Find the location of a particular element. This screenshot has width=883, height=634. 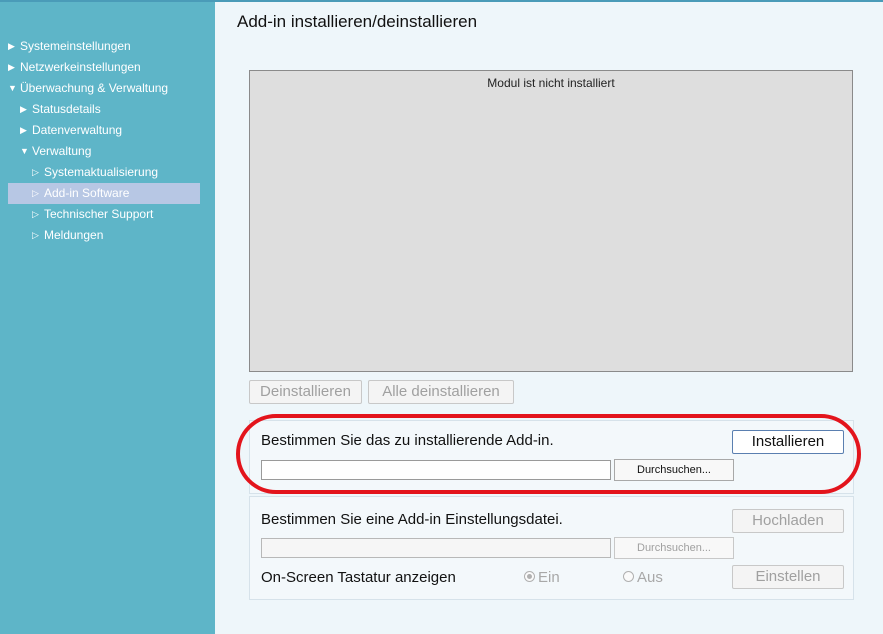

radio-on-label: Ein is located at coordinates (549, 577).